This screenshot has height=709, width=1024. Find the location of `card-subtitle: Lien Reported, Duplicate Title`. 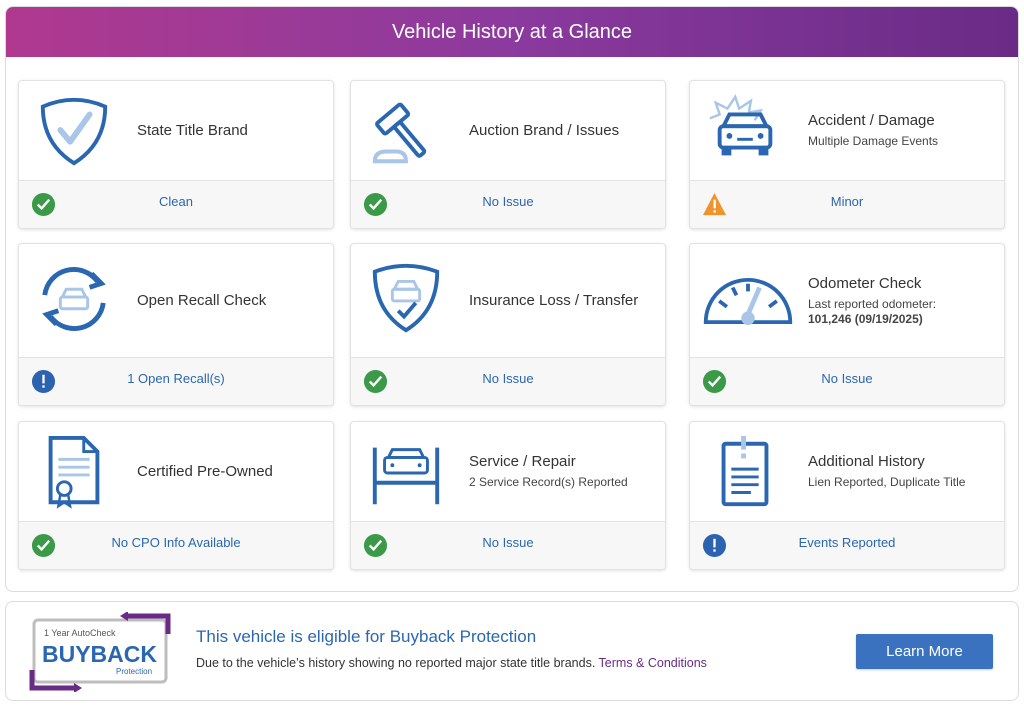

card-subtitle: Lien Reported, Duplicate Title is located at coordinates (887, 482).